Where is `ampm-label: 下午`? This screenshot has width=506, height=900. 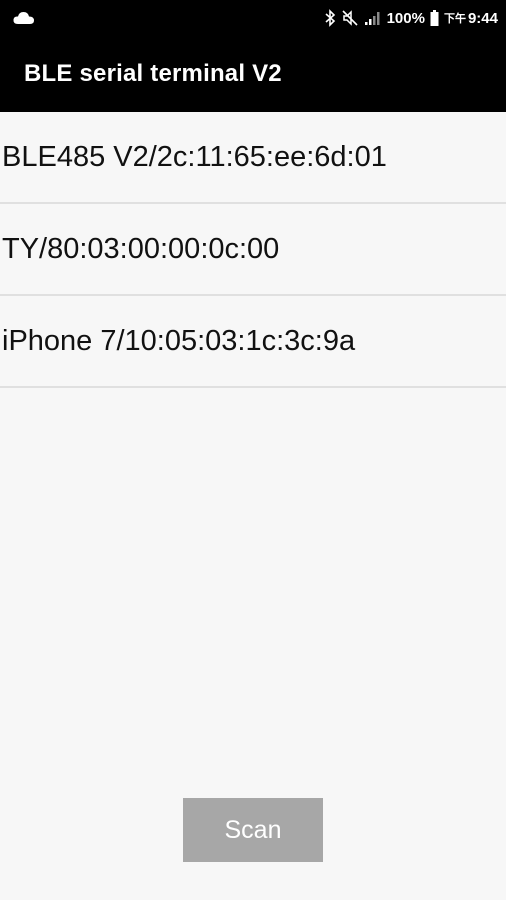 ampm-label: 下午 is located at coordinates (454, 19).